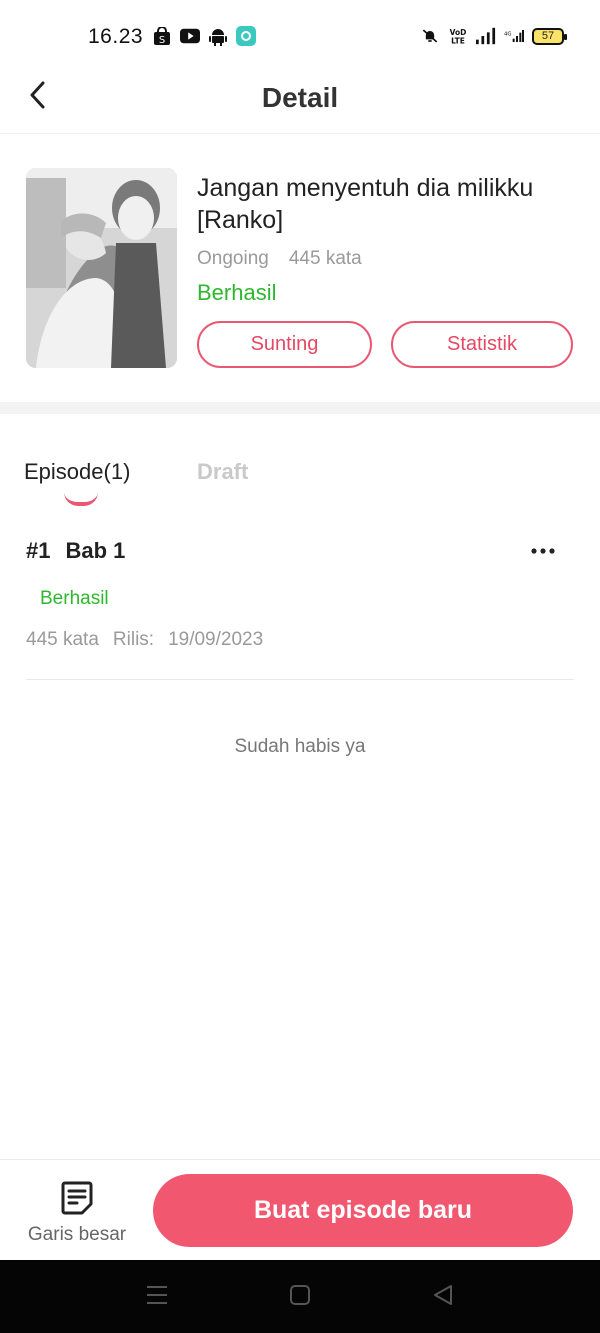 The width and height of the screenshot is (600, 1333). I want to click on status-bar: 16.23 S VoD LTE 4G 57, so click(300, 36).